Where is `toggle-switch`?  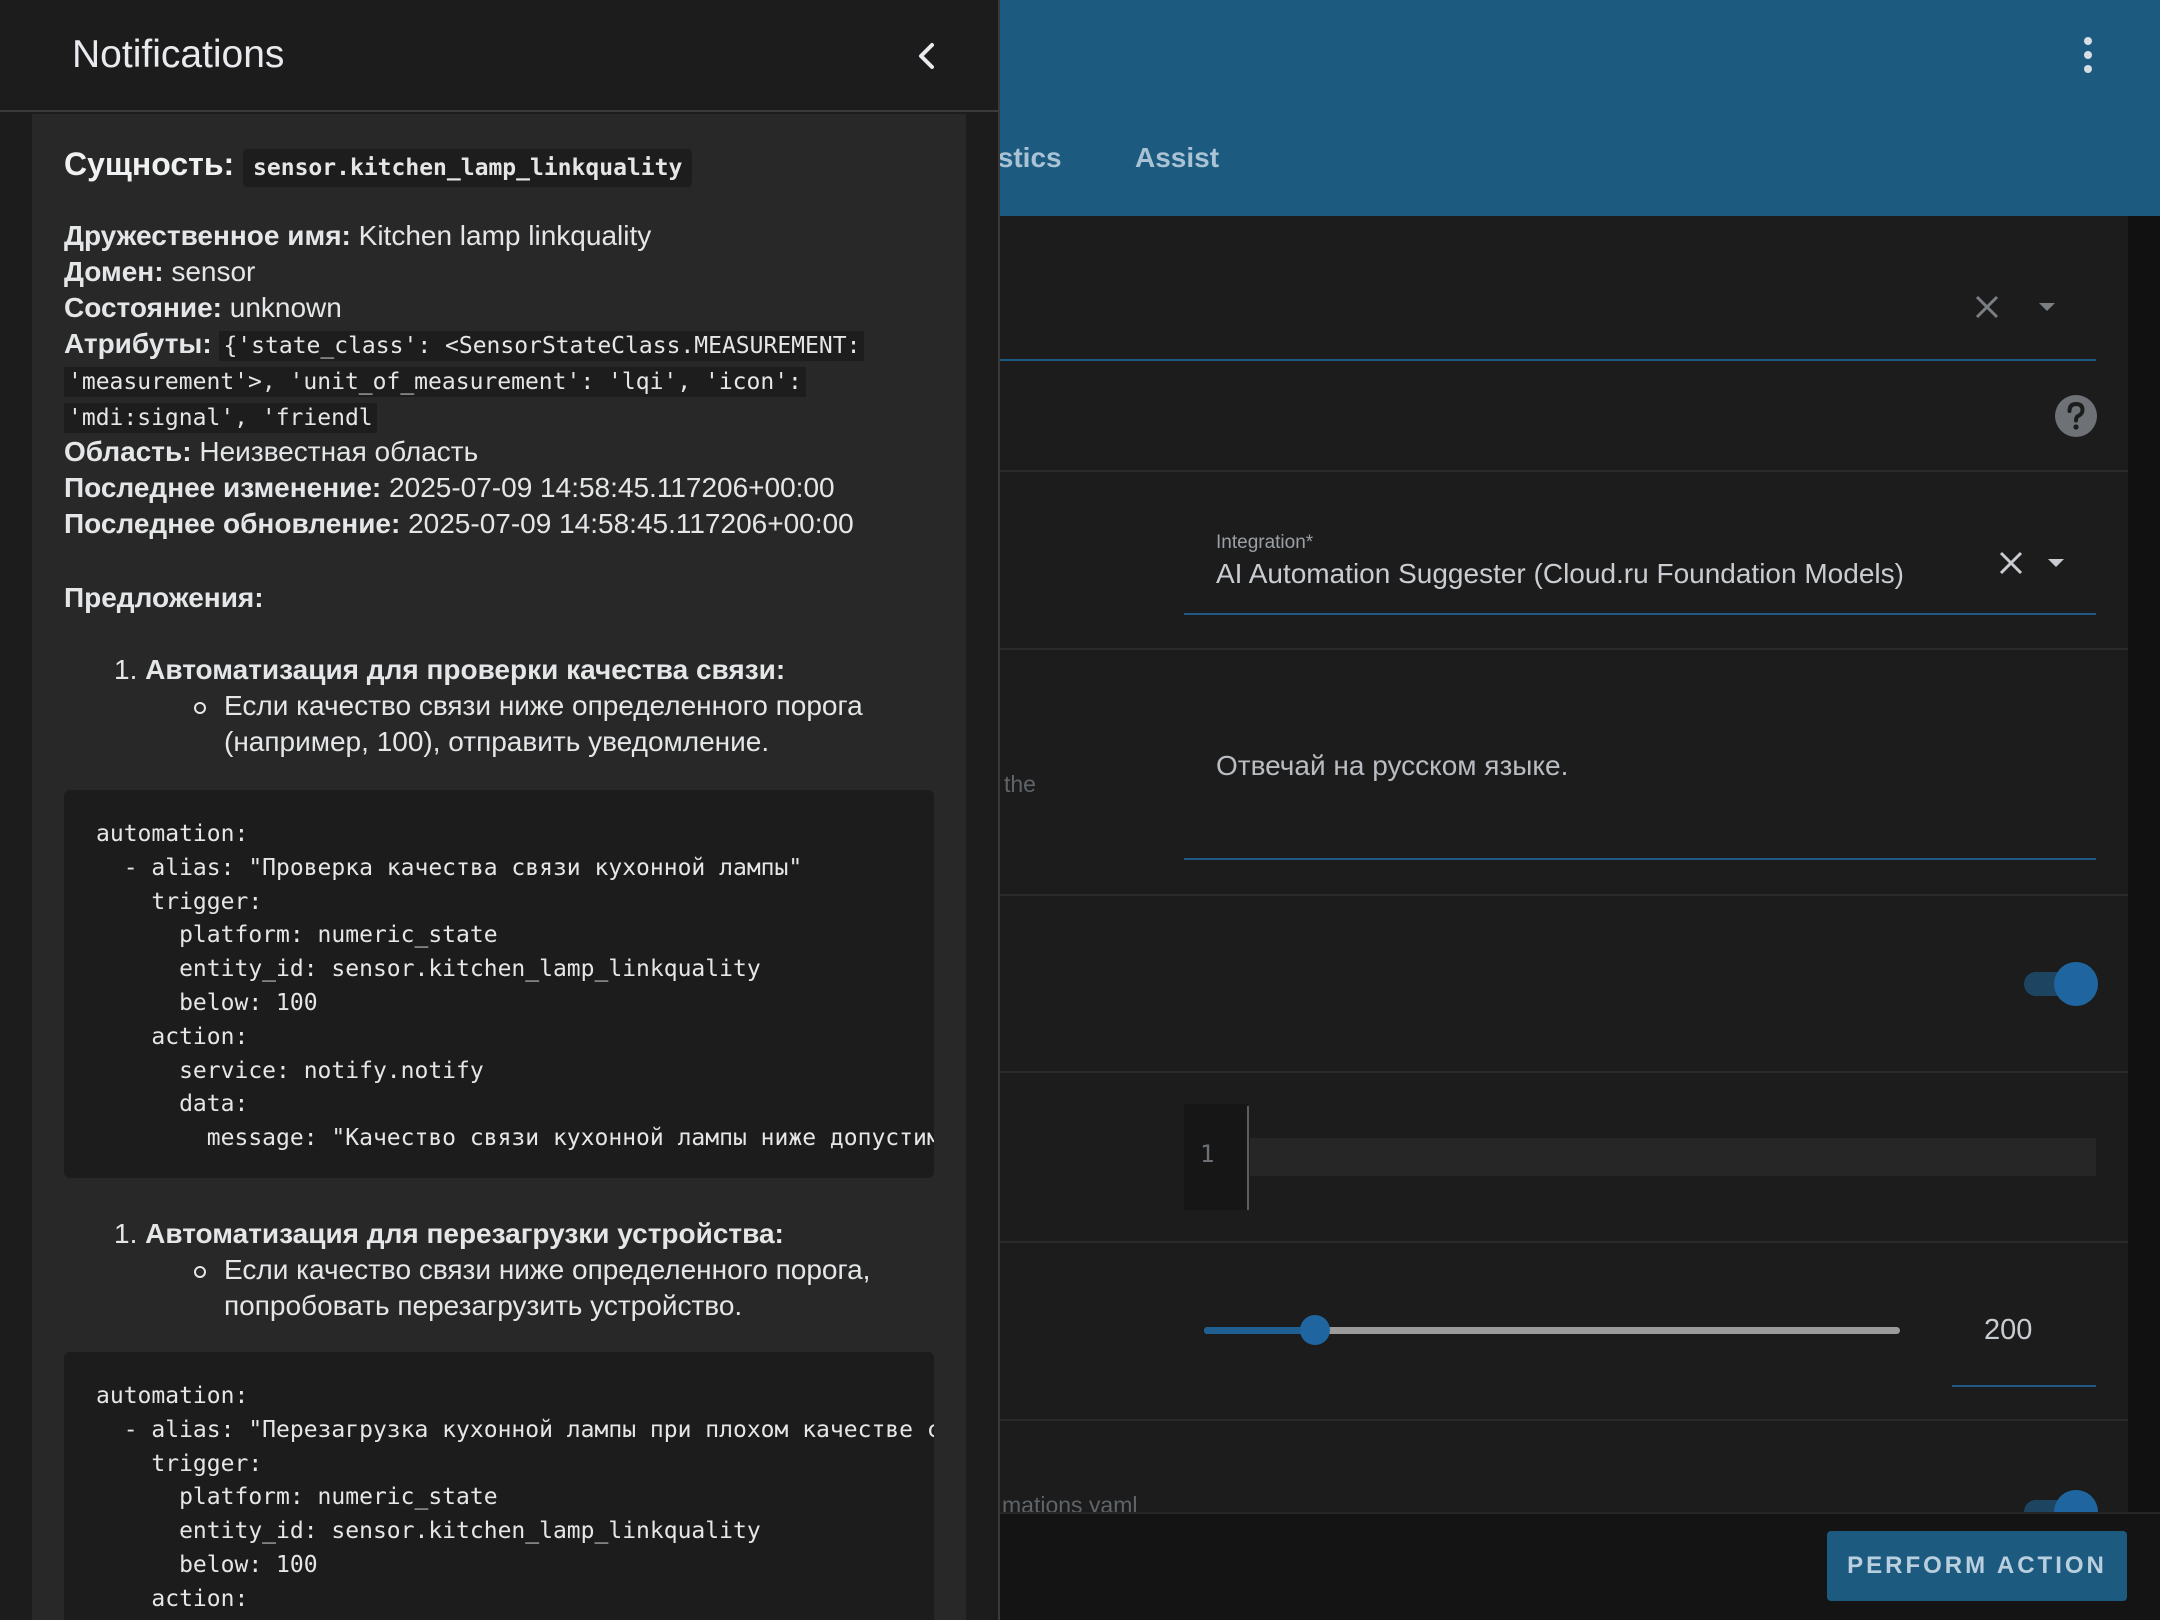
toggle-switch is located at coordinates (2061, 984).